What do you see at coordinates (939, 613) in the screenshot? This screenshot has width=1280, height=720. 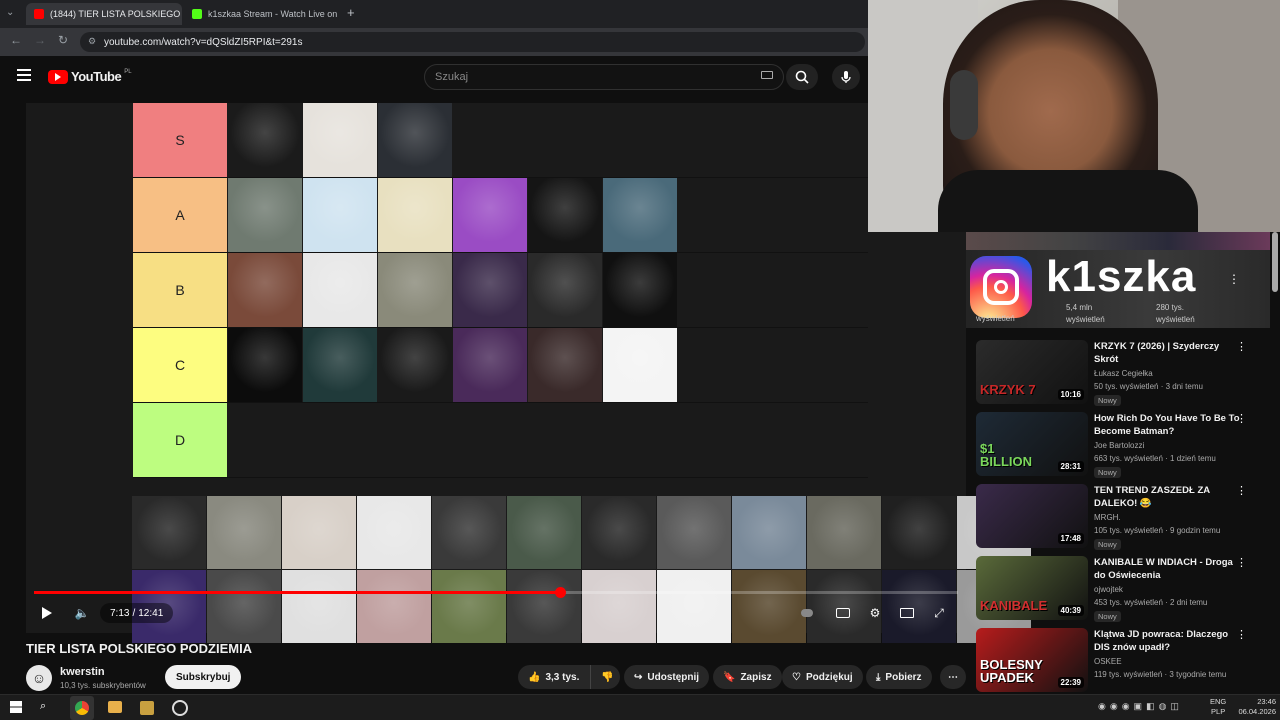 I see `fullscreen-button: ⤢` at bounding box center [939, 613].